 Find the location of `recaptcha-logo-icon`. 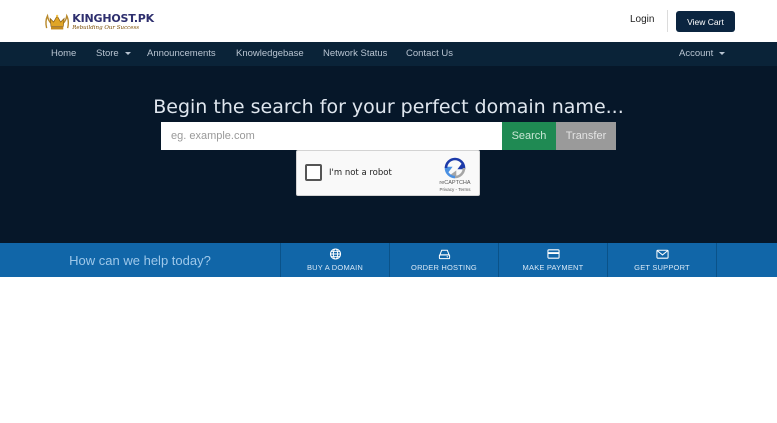

recaptcha-logo-icon is located at coordinates (455, 168).